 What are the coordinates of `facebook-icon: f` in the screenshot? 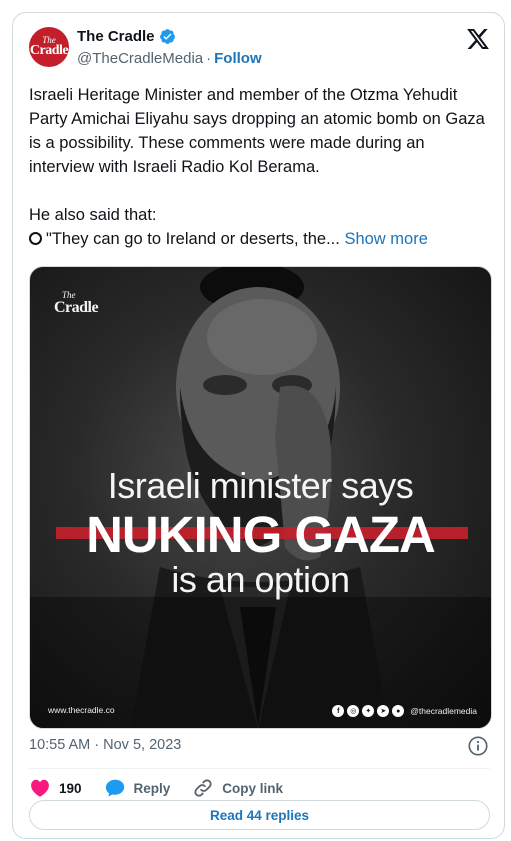 It's located at (338, 711).